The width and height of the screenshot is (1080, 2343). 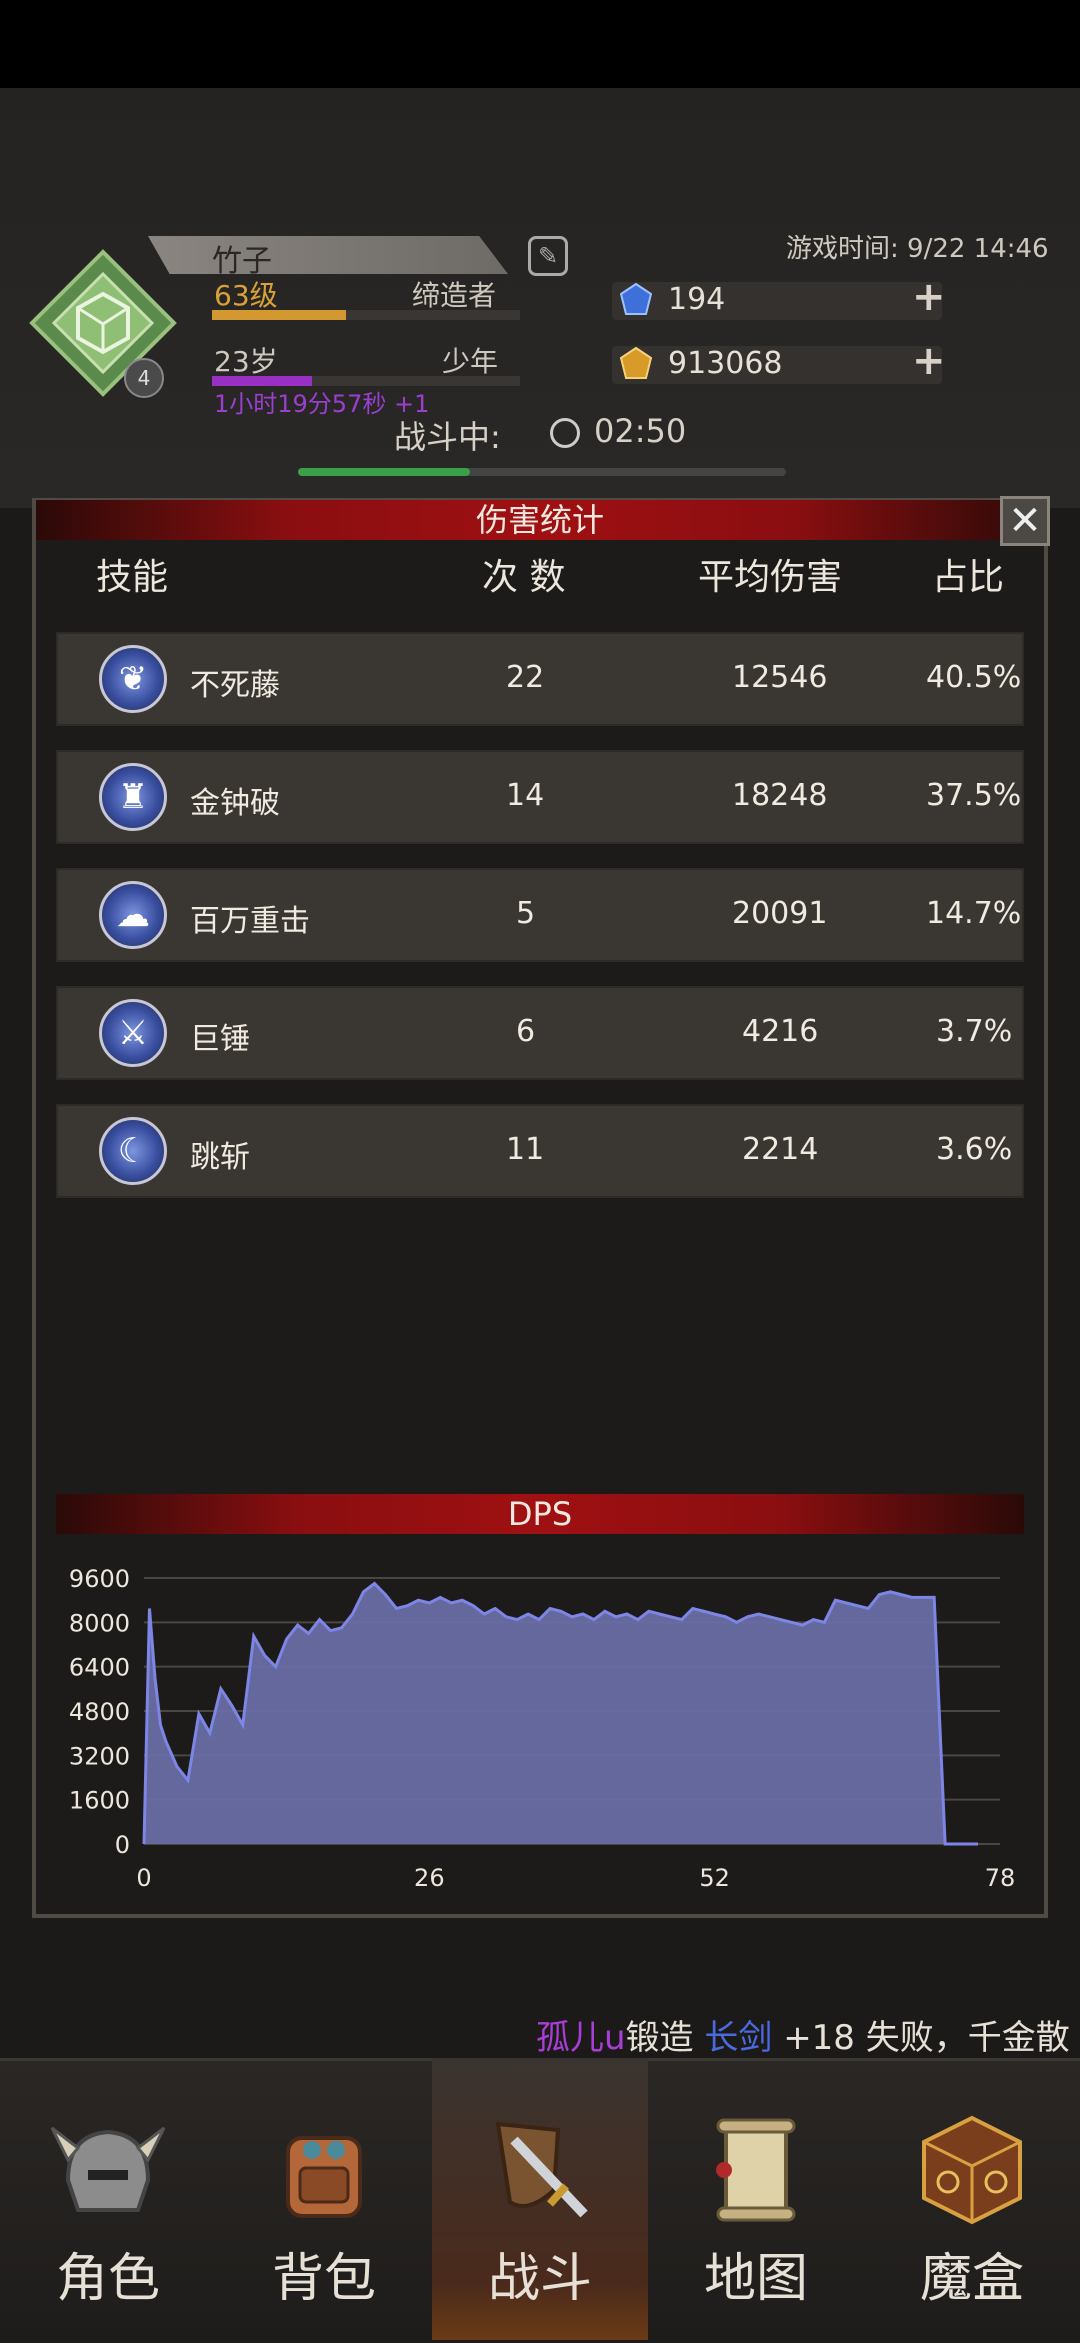 What do you see at coordinates (972, 2170) in the screenshot?
I see `magic-box-icon` at bounding box center [972, 2170].